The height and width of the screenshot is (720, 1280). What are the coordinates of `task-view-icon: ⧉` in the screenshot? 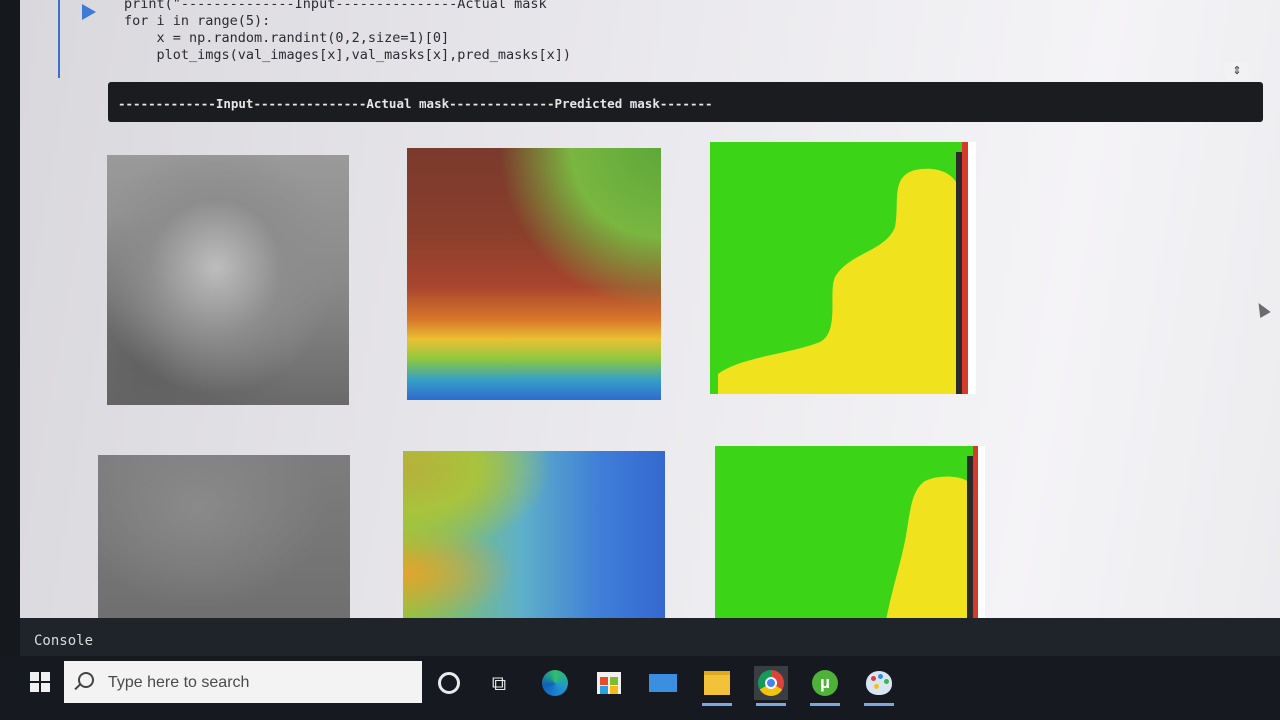 It's located at (499, 683).